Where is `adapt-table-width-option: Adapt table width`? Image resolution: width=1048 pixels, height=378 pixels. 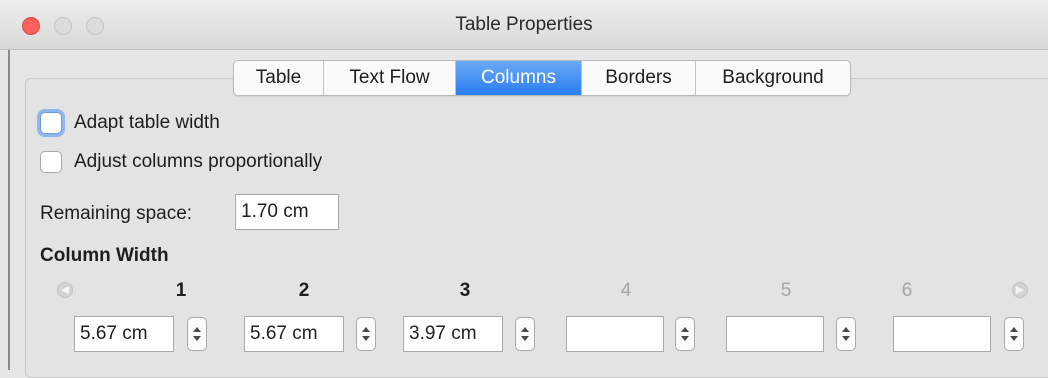 adapt-table-width-option: Adapt table width is located at coordinates (130, 123).